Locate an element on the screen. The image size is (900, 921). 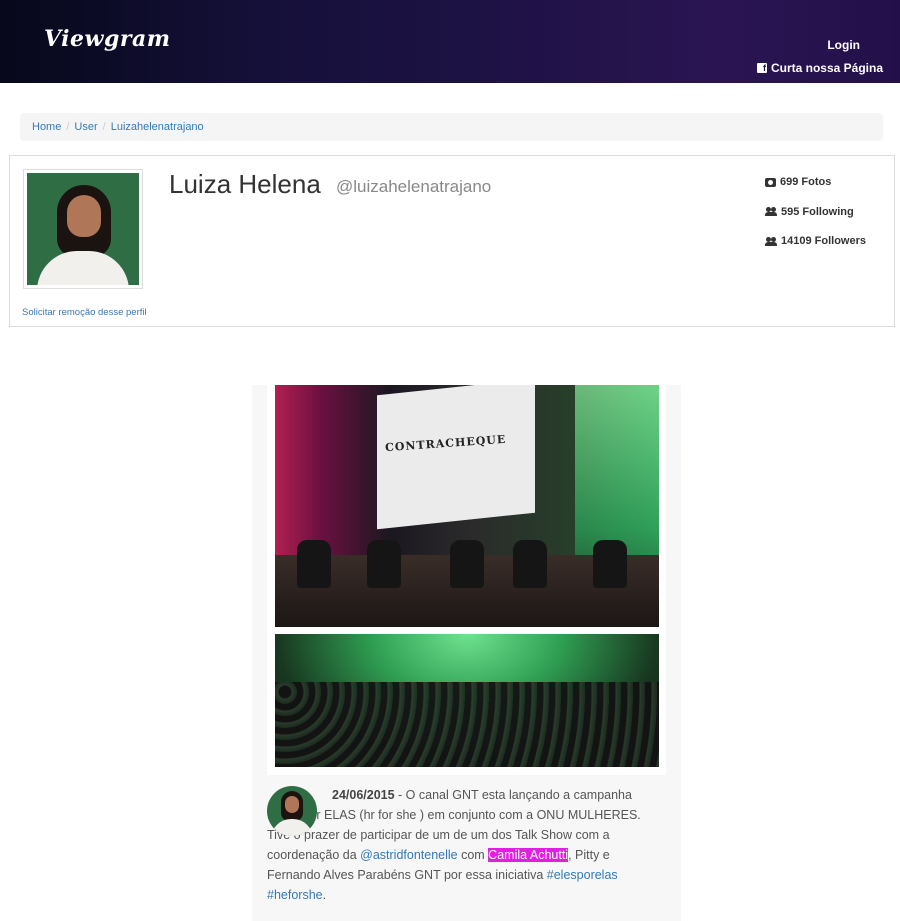
profile-avatar is located at coordinates (83, 229).